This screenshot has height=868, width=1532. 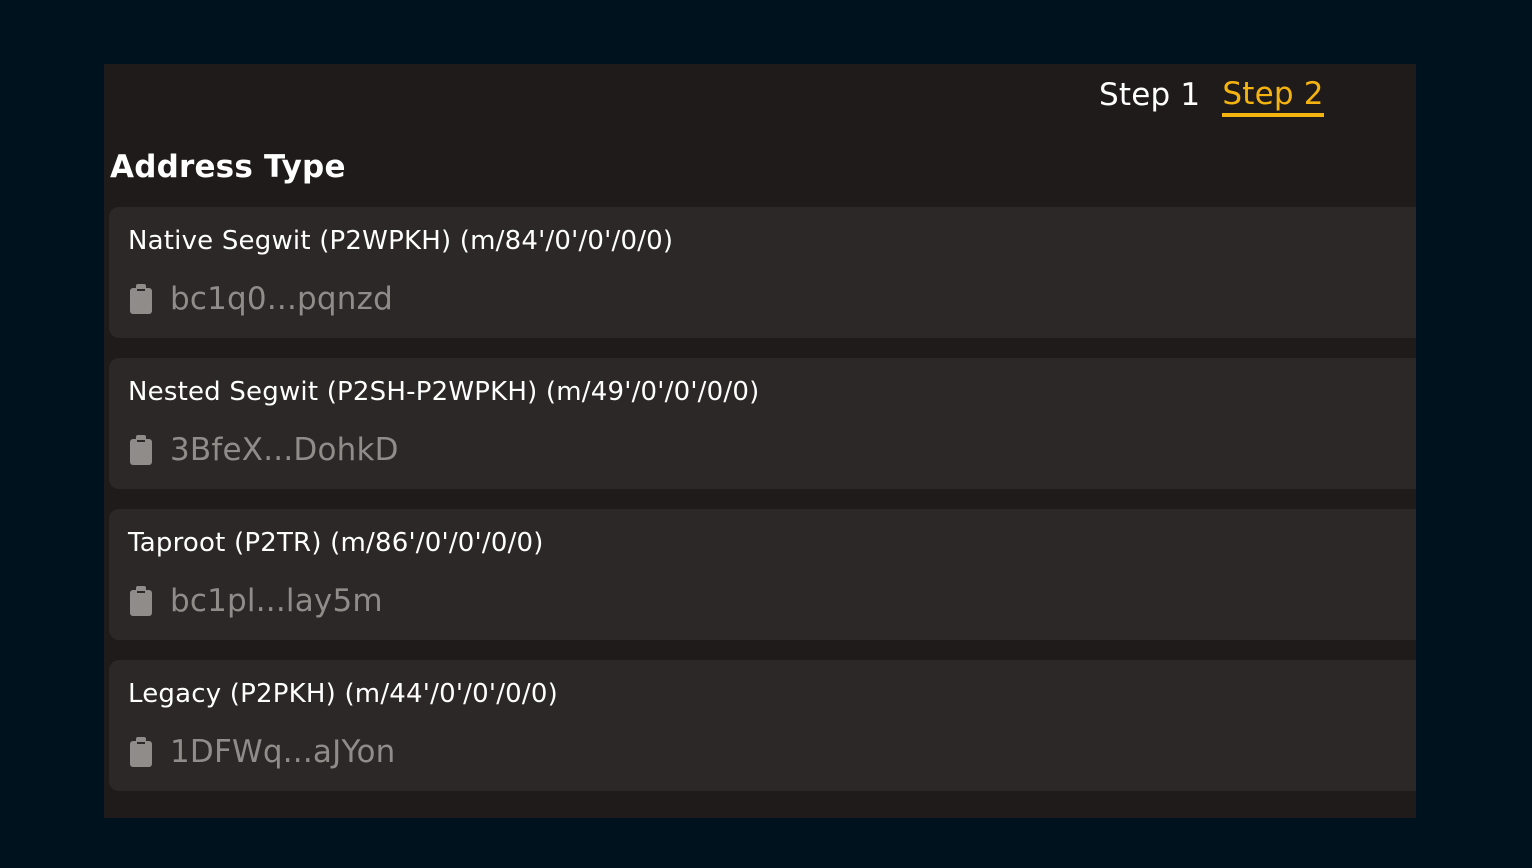 I want to click on address-value: 3BfeX...DohkD, so click(x=284, y=450).